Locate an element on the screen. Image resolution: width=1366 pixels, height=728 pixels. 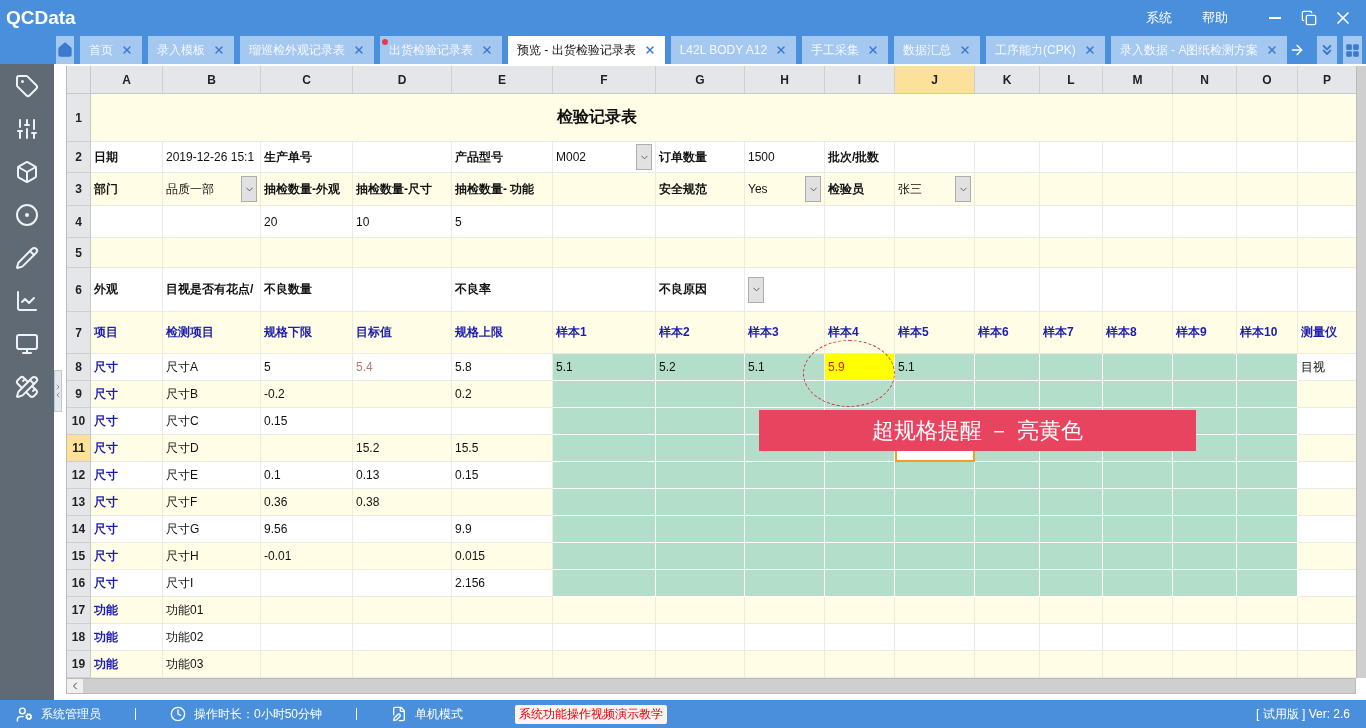
collapse-handle is located at coordinates (58, 391).